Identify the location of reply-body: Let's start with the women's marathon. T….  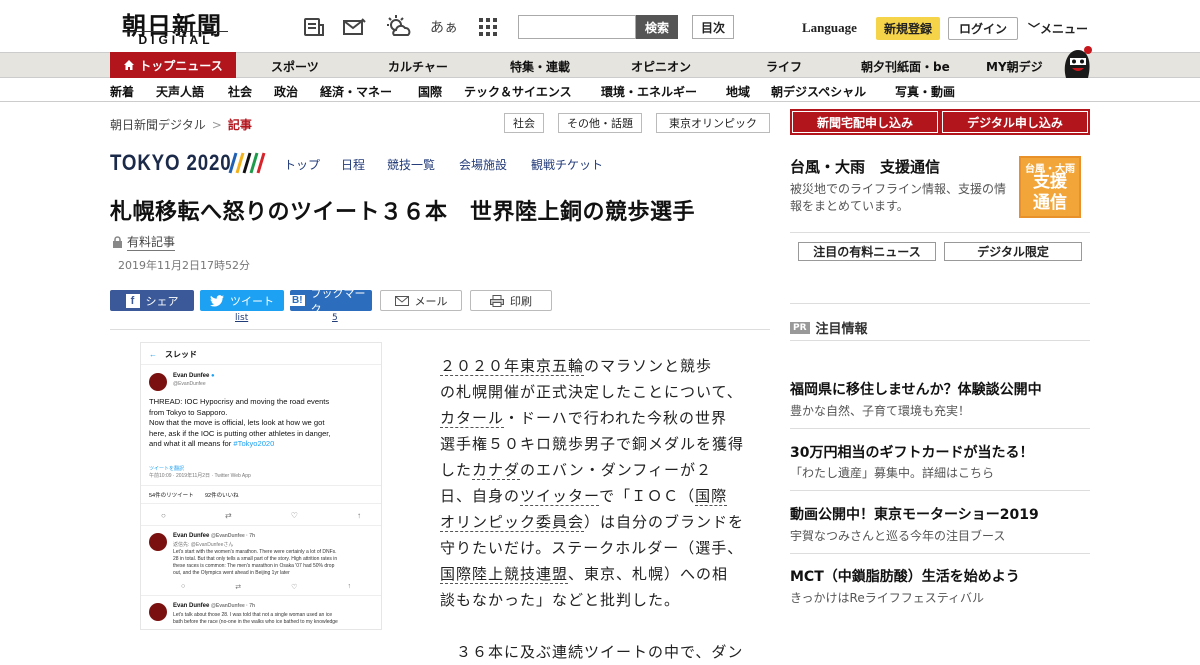
(277, 563).